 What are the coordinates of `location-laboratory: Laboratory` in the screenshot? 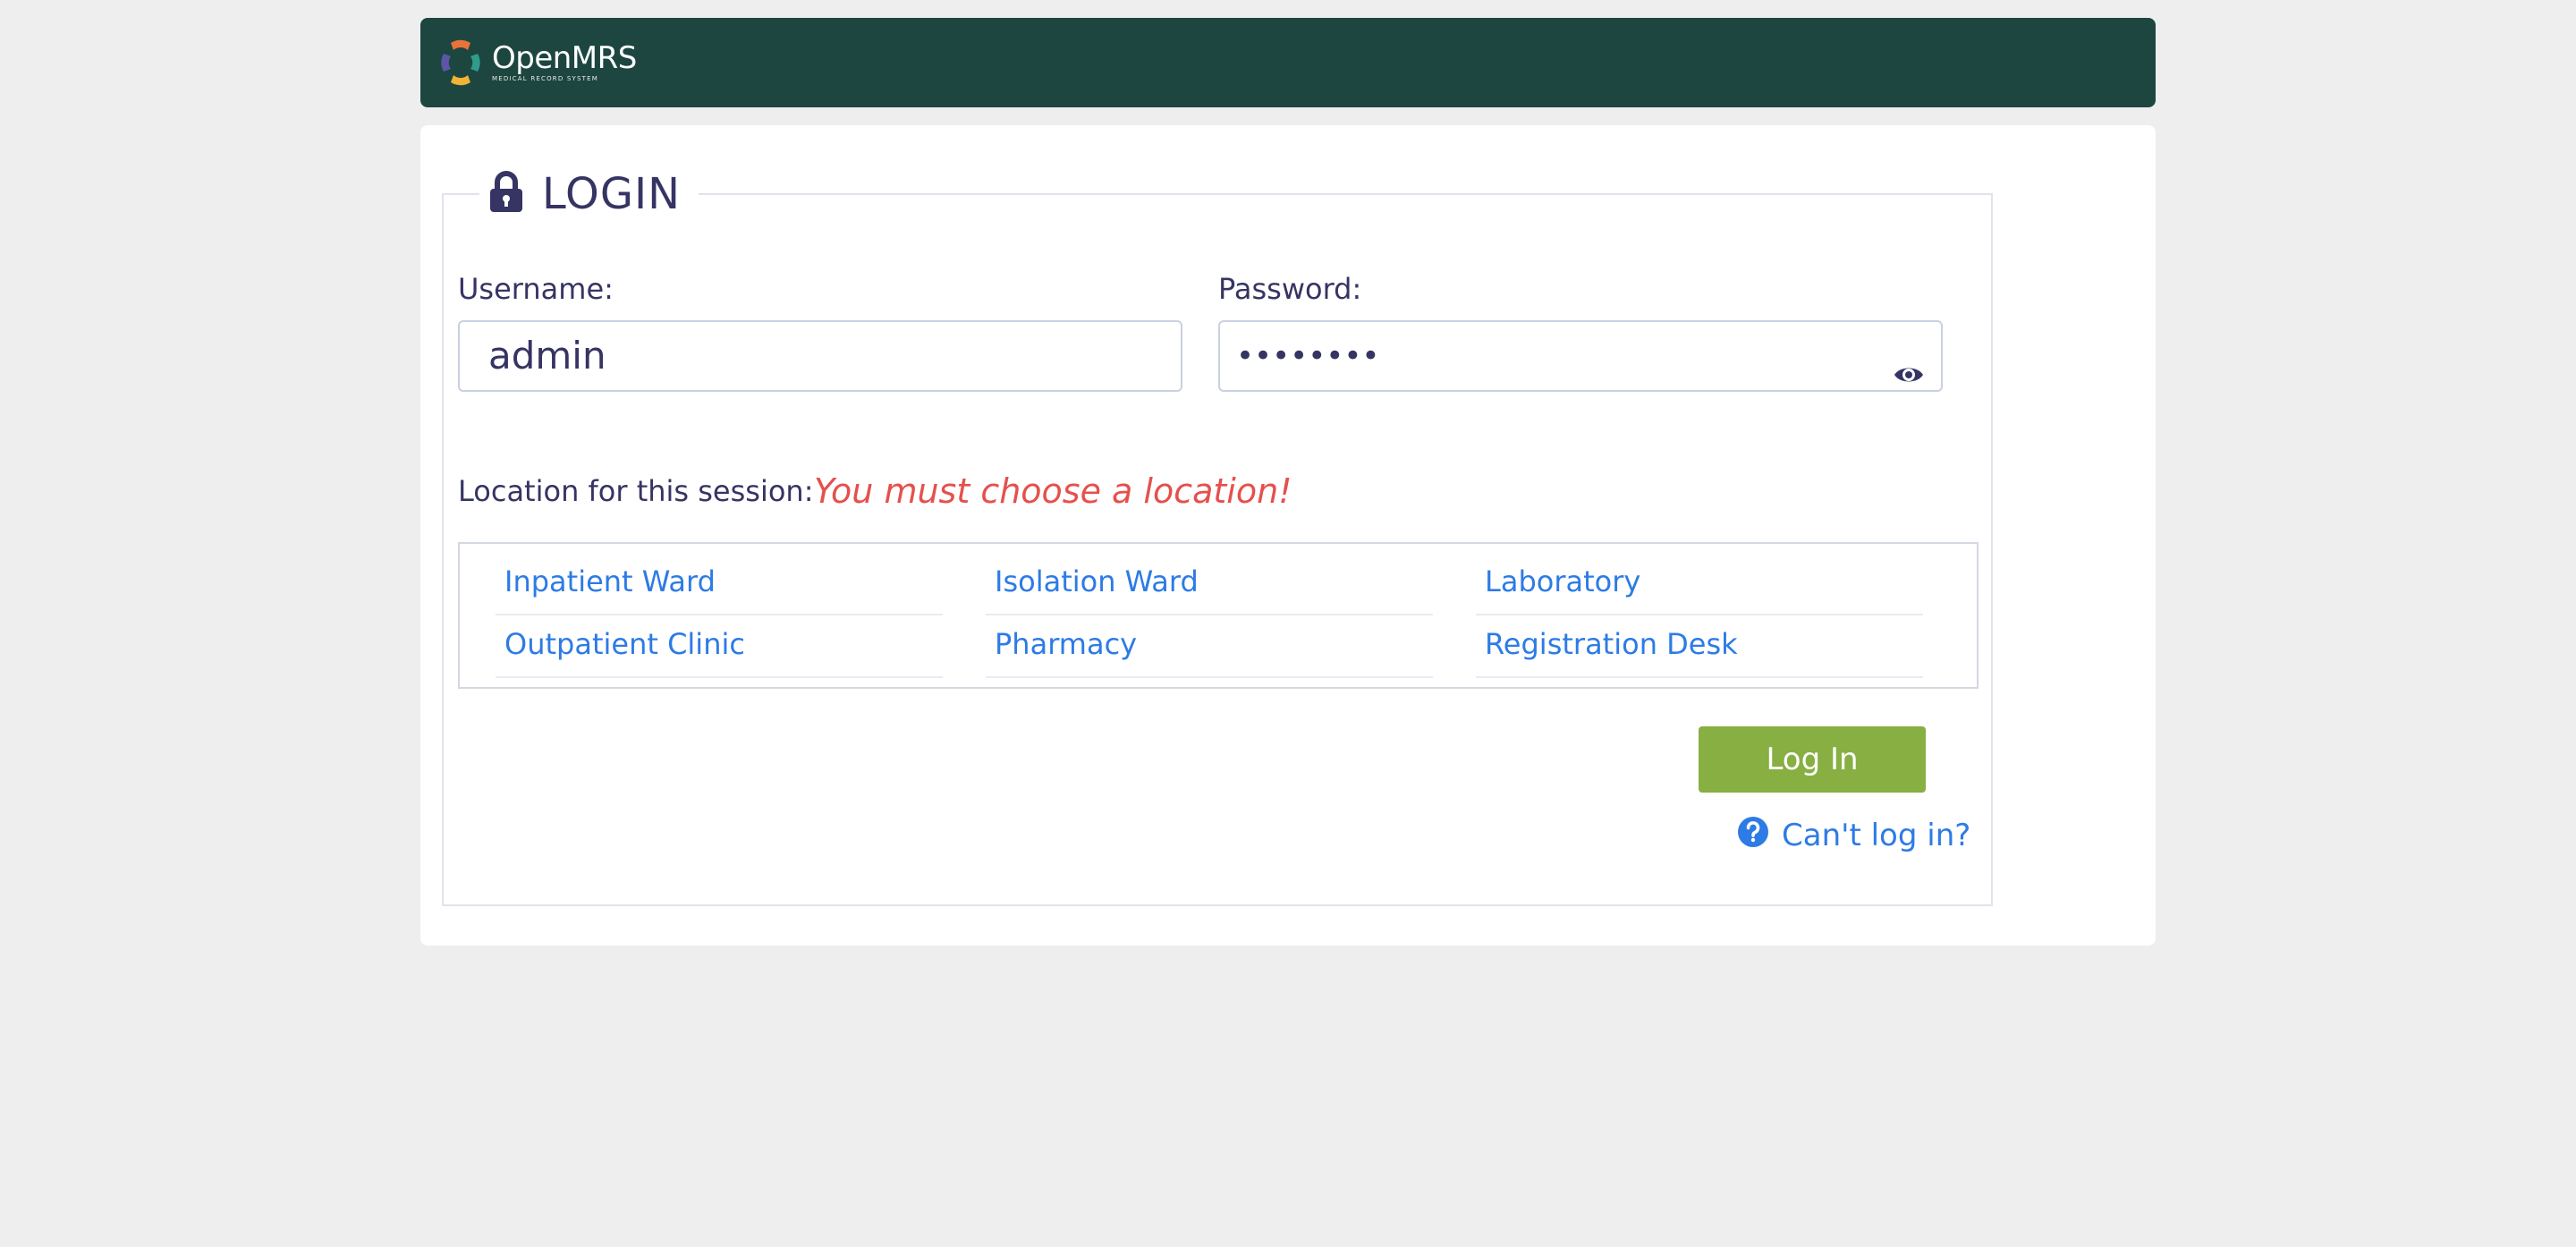 It's located at (1699, 585).